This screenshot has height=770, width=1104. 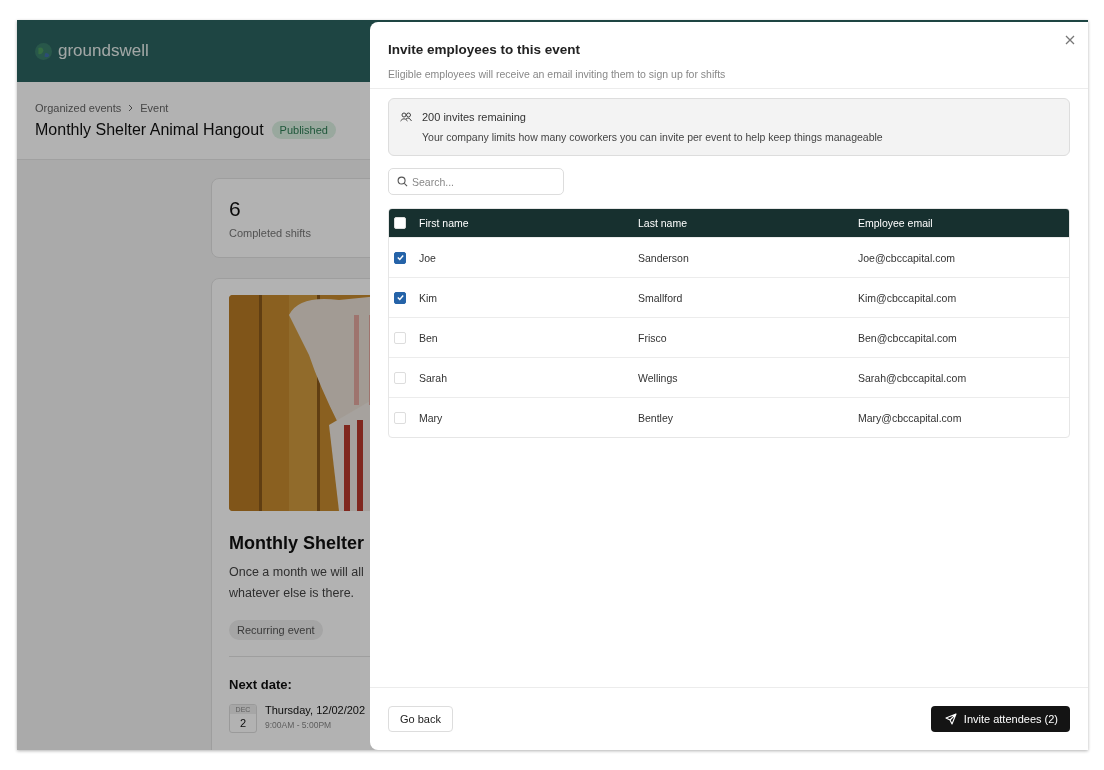 I want to click on event-tag: Recurring event, so click(x=276, y=630).